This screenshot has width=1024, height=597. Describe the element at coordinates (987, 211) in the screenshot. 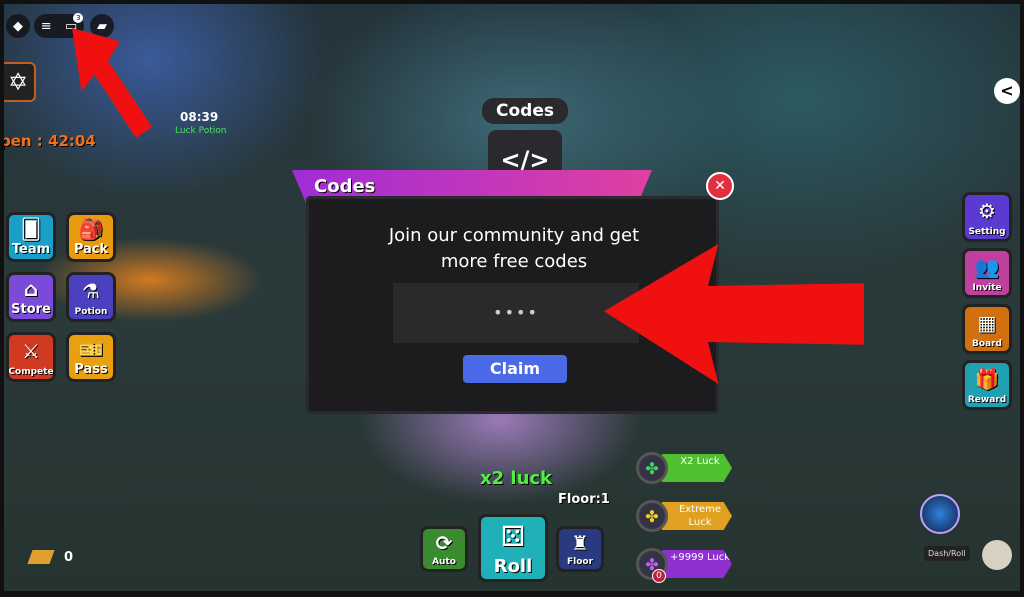

I see `gear-icon: ⚙` at that location.